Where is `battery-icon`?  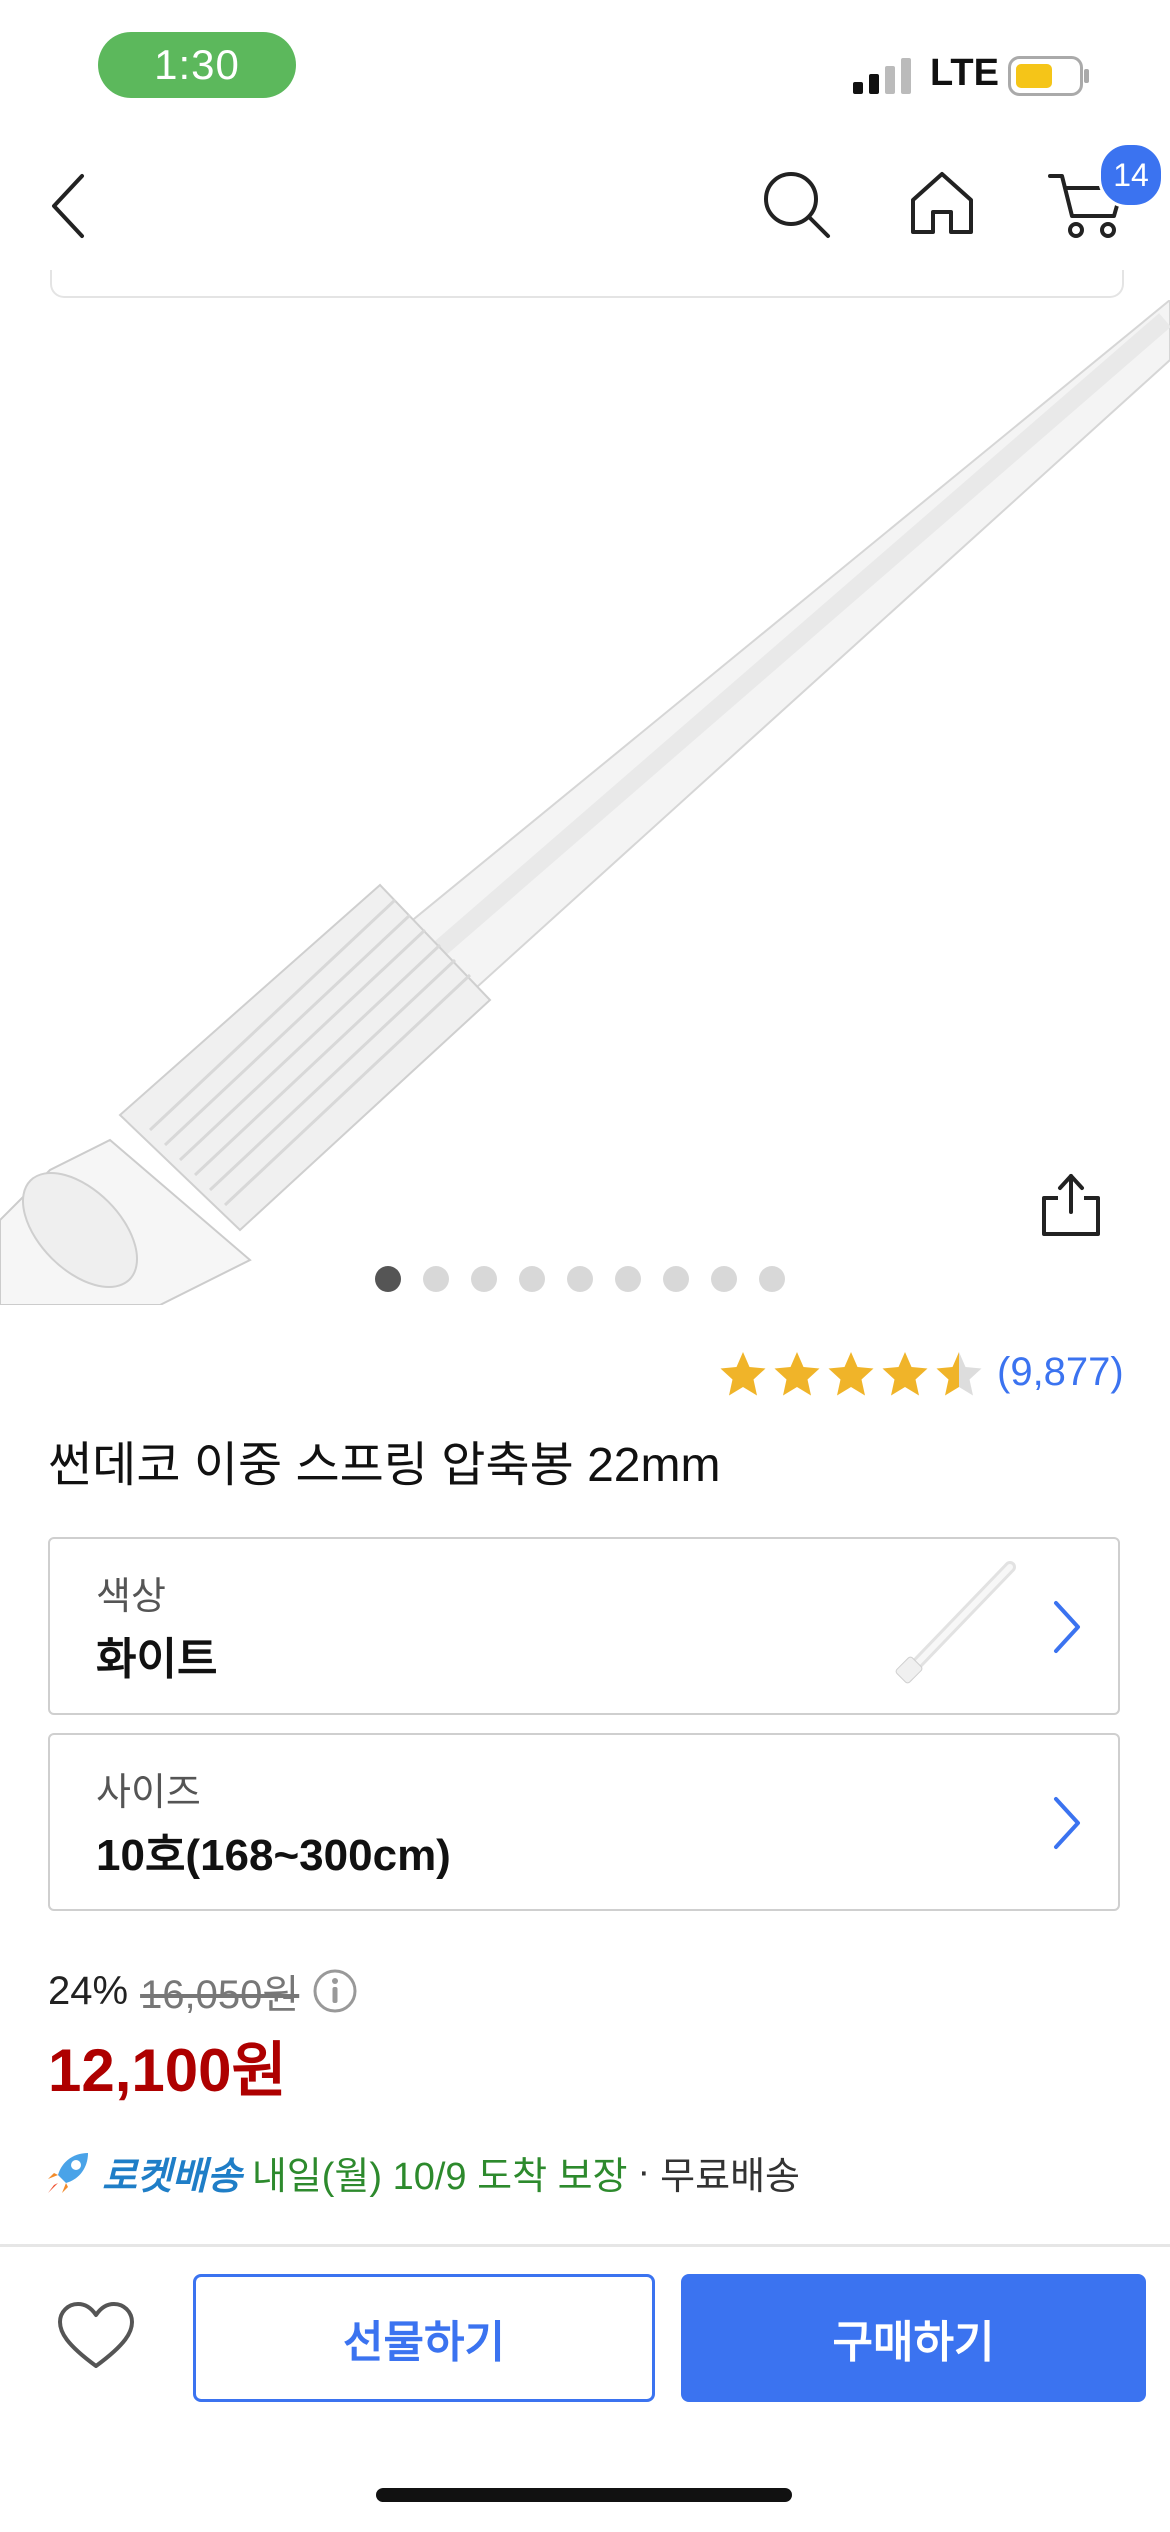
battery-icon is located at coordinates (1048, 76).